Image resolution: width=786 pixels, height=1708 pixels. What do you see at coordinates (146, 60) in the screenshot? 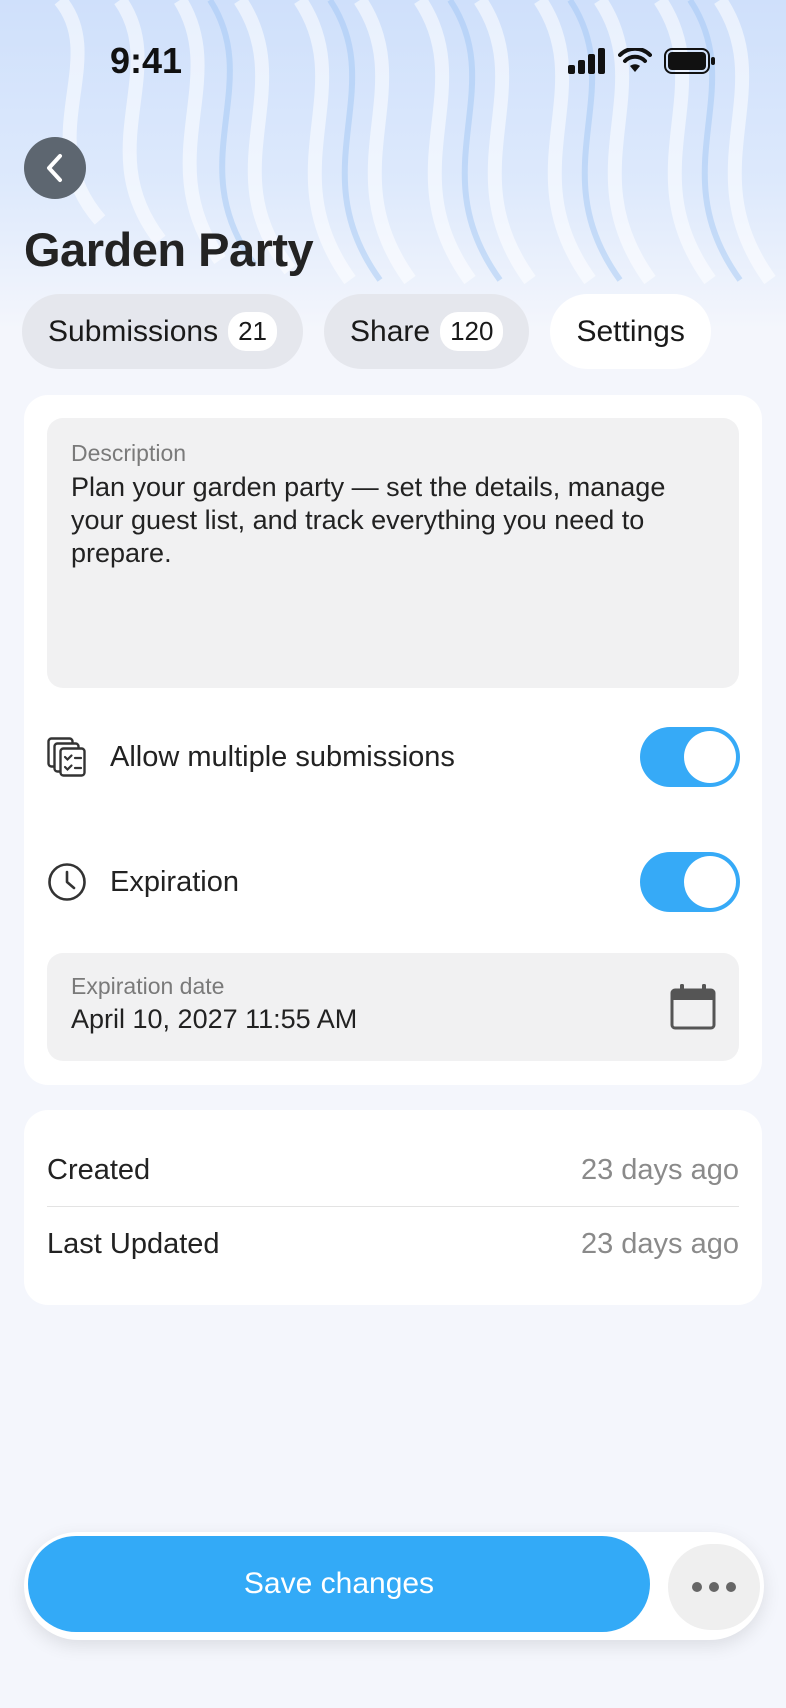
I see `status-time: 9:41` at bounding box center [146, 60].